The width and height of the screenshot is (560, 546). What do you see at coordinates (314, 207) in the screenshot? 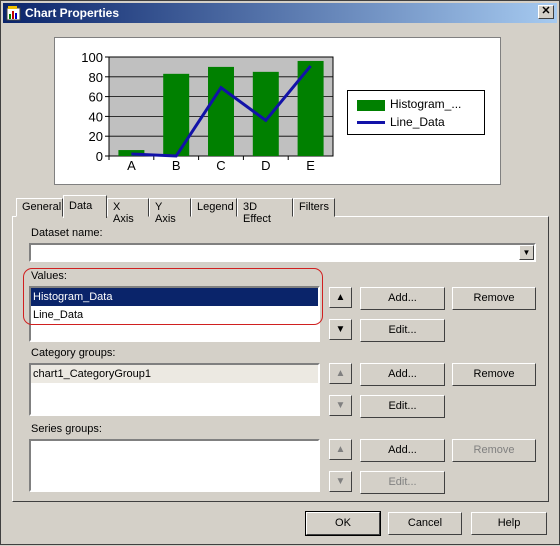
I see `tab-filters: Filters` at bounding box center [314, 207].